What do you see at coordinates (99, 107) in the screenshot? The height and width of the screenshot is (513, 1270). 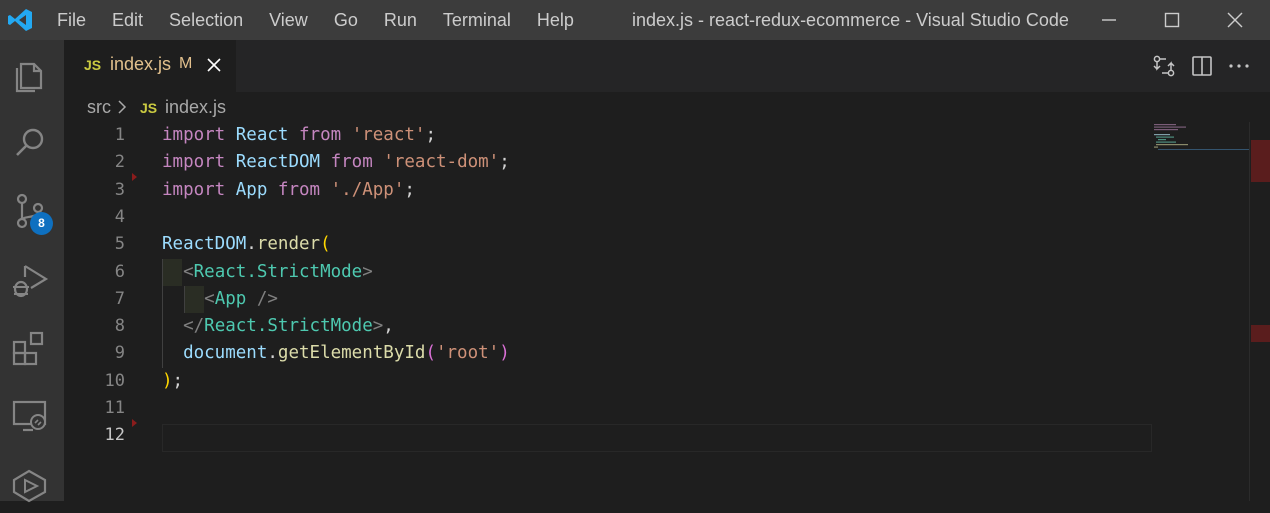 I see `breadcrumb-folder: src` at bounding box center [99, 107].